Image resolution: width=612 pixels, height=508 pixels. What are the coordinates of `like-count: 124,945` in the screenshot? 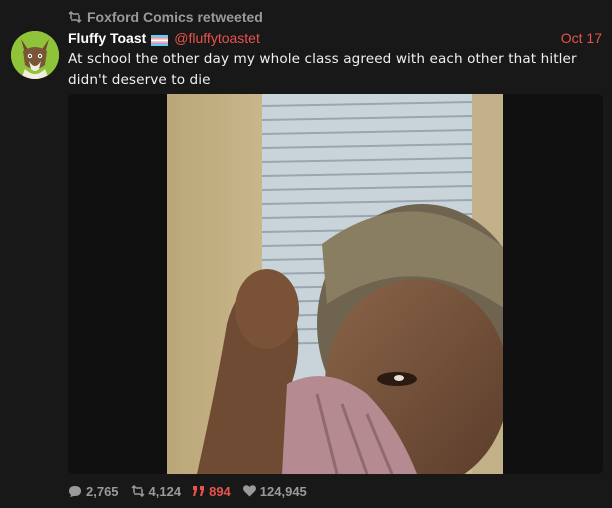 It's located at (283, 491).